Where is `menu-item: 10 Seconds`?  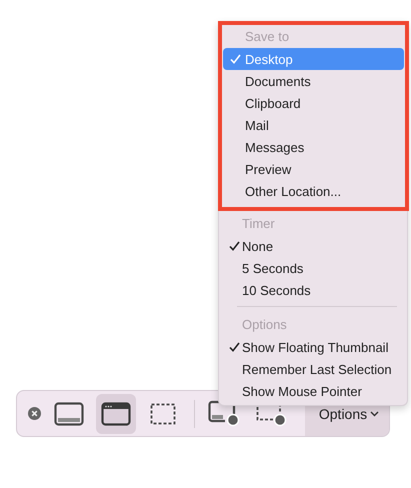 menu-item: 10 Seconds is located at coordinates (313, 290).